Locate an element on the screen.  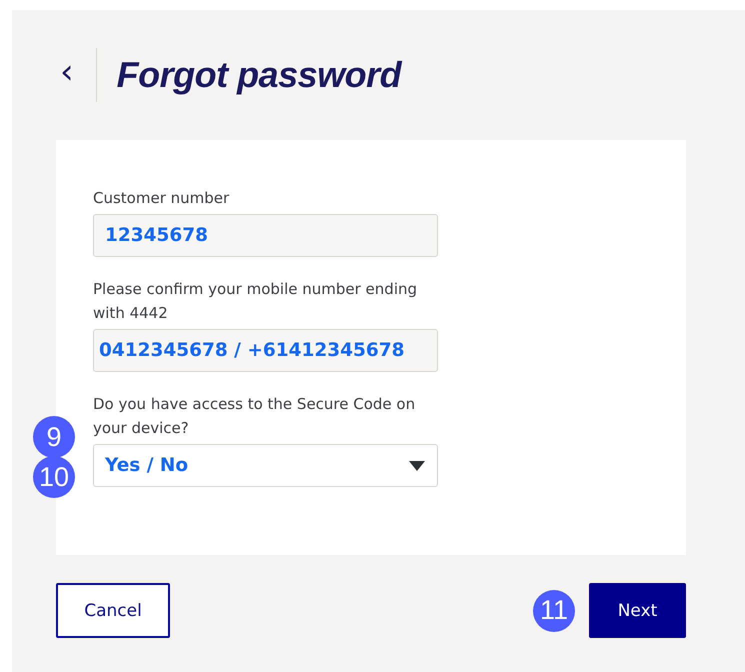
back-button: ‹ is located at coordinates (67, 72).